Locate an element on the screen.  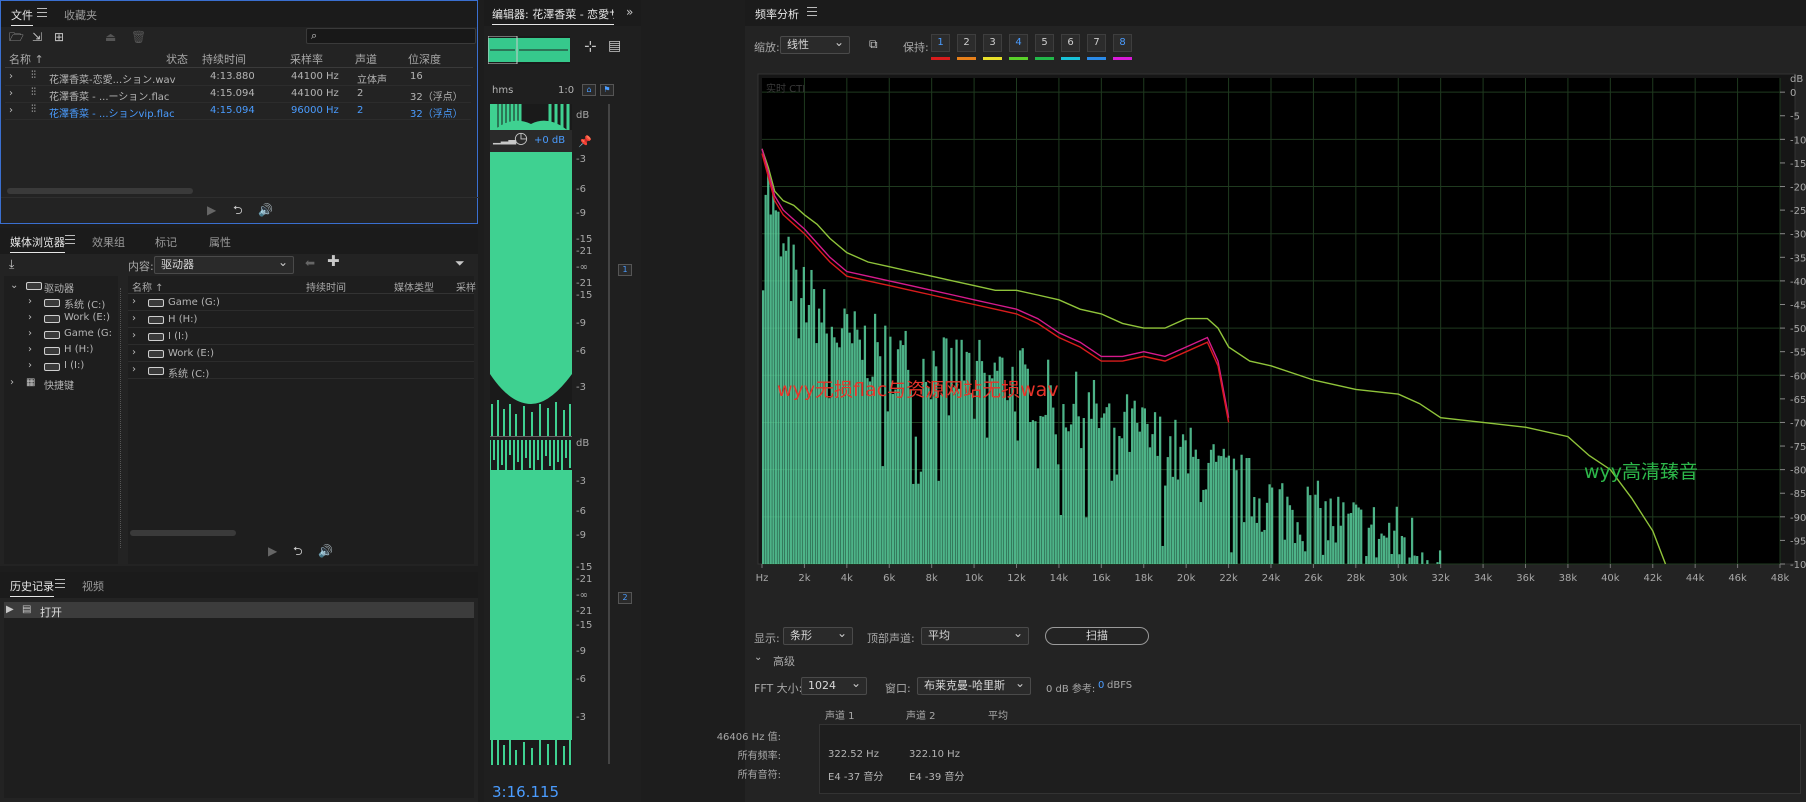
list-item: › Work (E:) is located at coordinates (301, 353).